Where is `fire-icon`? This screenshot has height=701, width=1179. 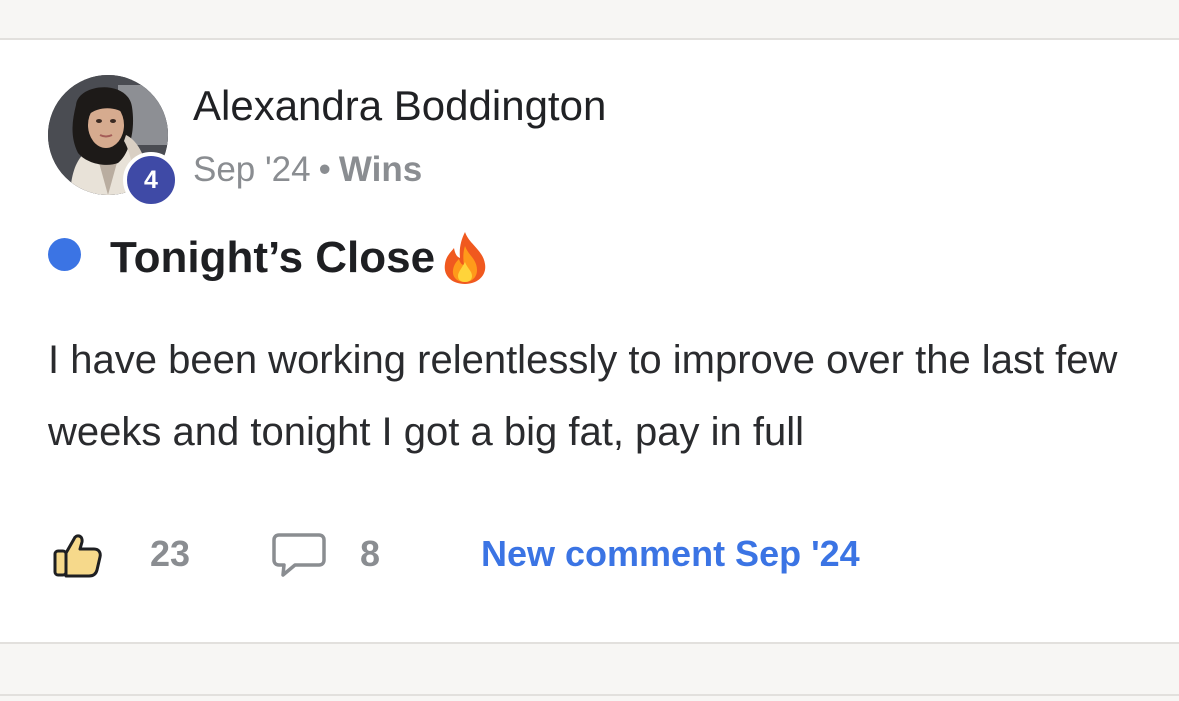
fire-icon is located at coordinates (465, 258).